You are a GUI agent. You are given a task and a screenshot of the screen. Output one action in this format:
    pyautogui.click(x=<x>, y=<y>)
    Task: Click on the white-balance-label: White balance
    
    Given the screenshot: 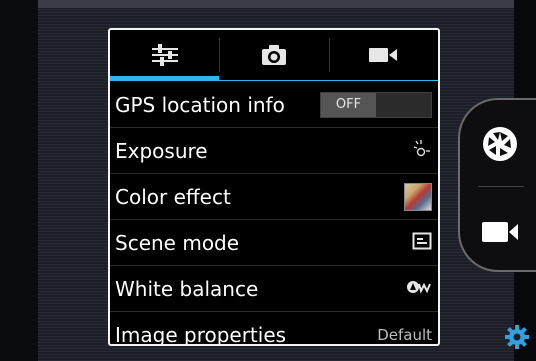 What is the action you would take?
    pyautogui.click(x=187, y=288)
    